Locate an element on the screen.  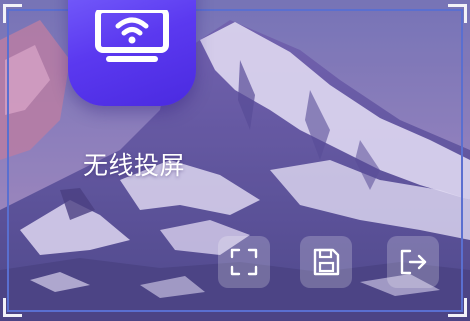
frame-corner-top-right is located at coordinates (457, 13).